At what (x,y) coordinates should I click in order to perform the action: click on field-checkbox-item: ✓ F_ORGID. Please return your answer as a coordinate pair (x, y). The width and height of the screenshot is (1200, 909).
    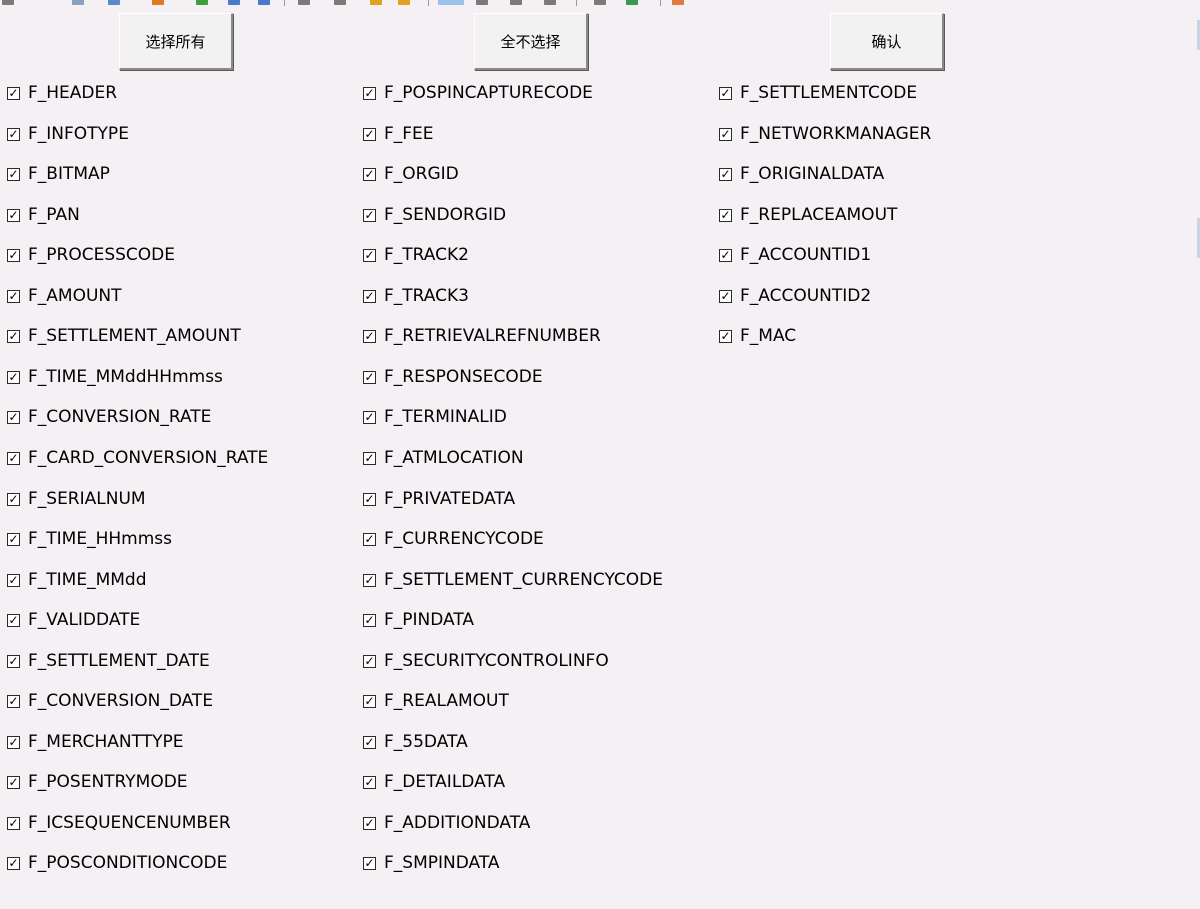
    Looking at the image, I should click on (411, 174).